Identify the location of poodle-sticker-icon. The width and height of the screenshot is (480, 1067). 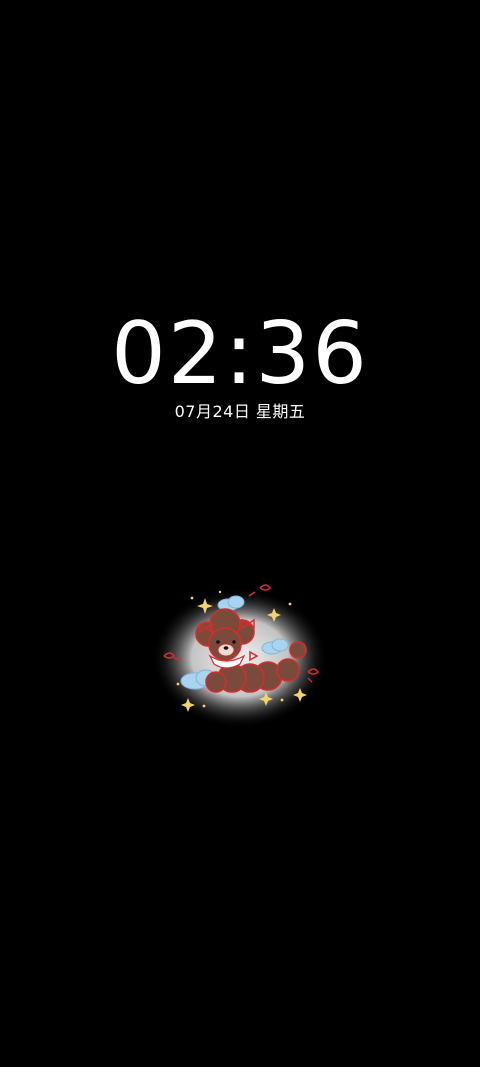
(240, 653).